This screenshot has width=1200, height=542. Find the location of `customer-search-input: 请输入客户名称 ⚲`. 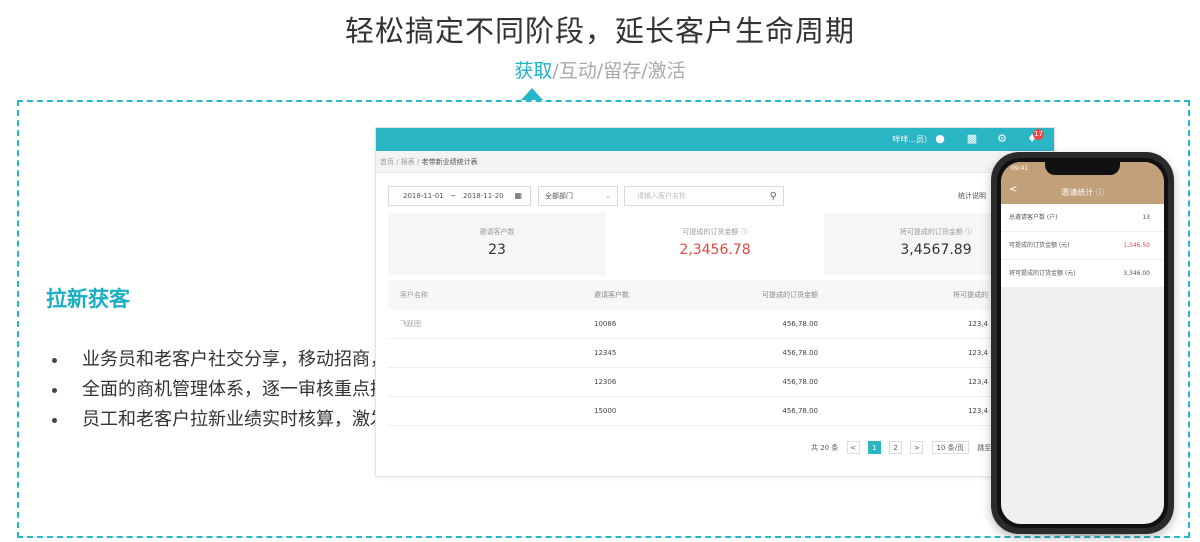

customer-search-input: 请输入客户名称 ⚲ is located at coordinates (704, 196).